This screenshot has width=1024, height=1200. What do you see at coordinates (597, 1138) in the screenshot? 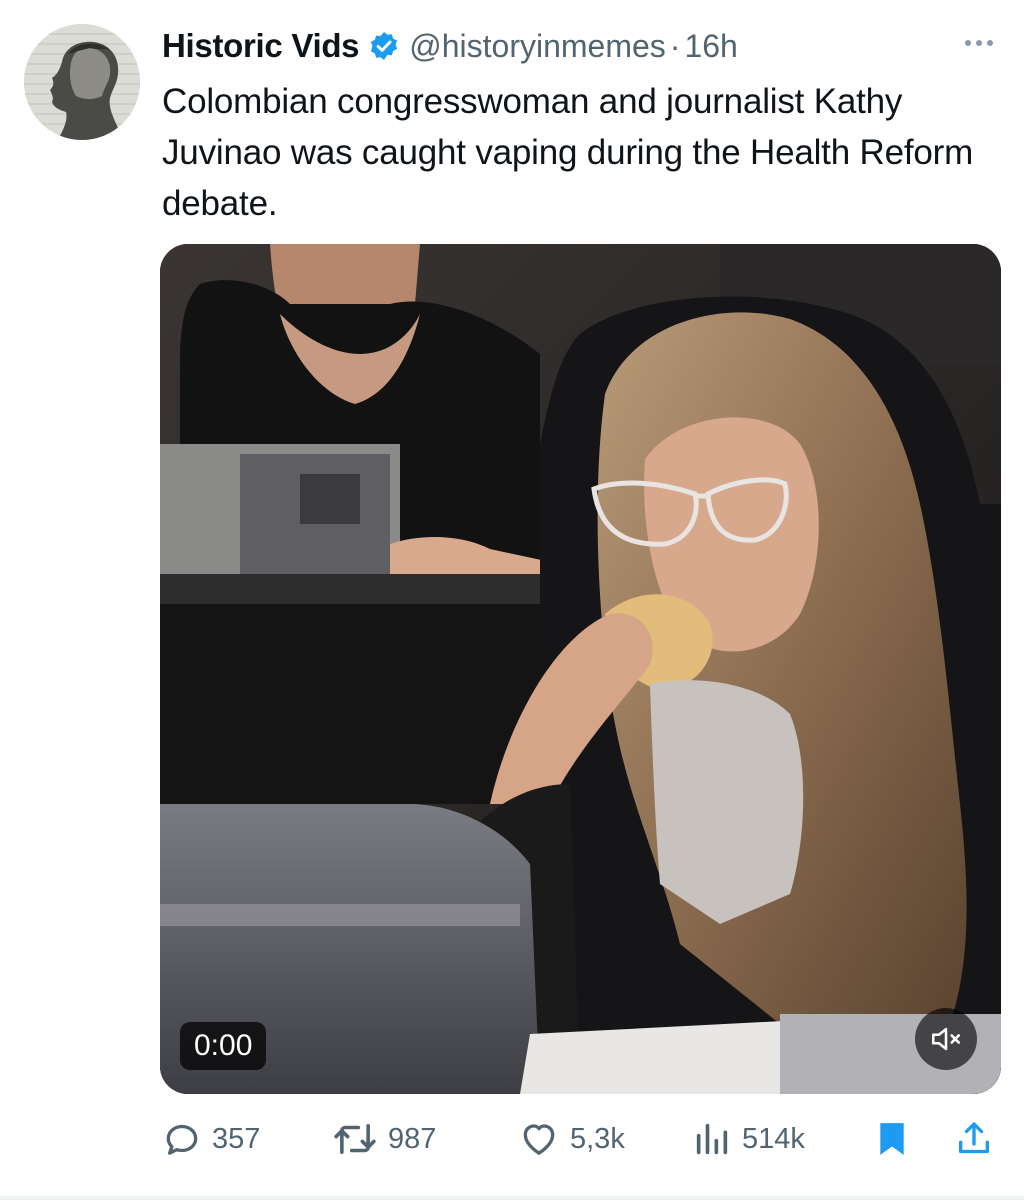
I see `like-count: 5,3k` at bounding box center [597, 1138].